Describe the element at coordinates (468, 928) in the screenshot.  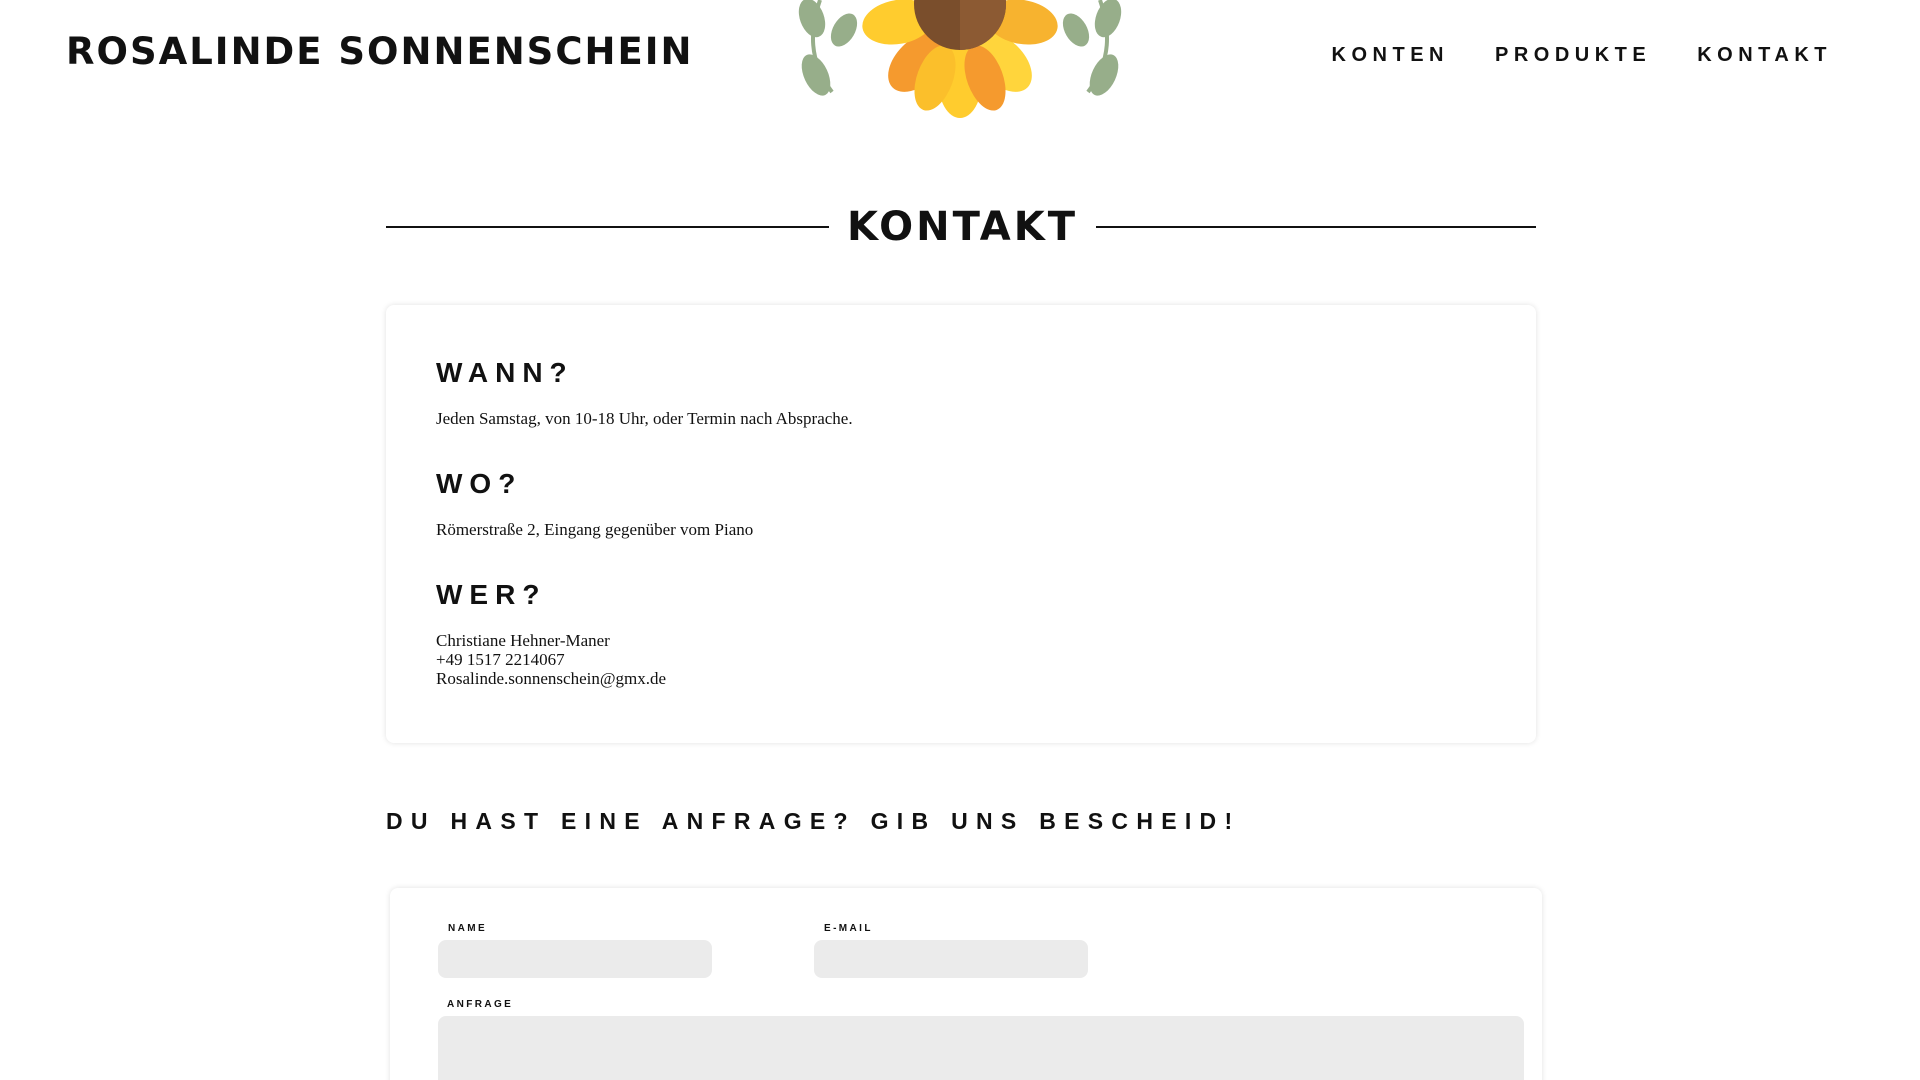
I see `name-label: NAME` at that location.